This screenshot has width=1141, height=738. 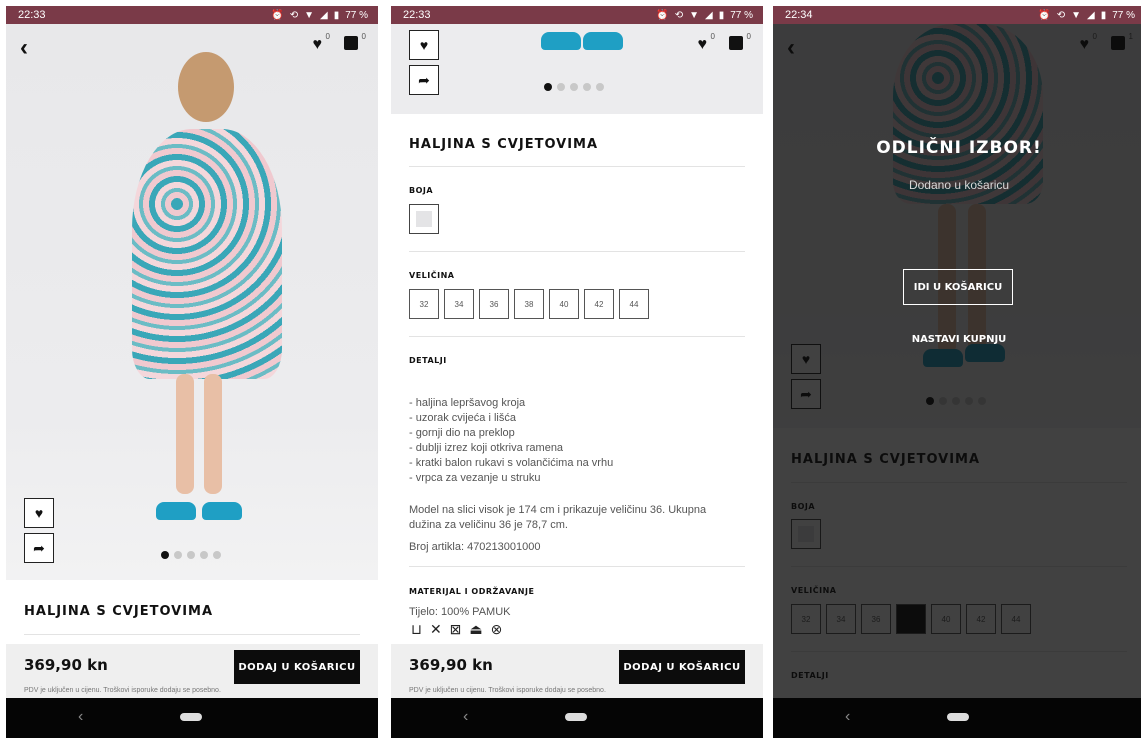 I want to click on care-icons: ⊔ ✕ ⊠ ⏏ ⊗, so click(x=456, y=629).